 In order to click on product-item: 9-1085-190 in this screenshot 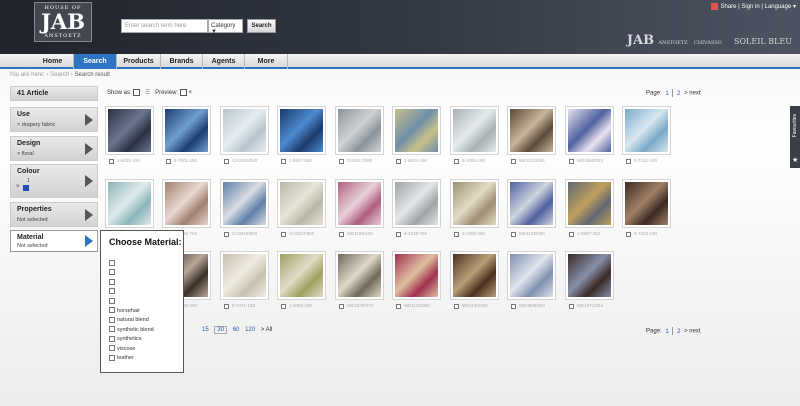, I will do `click(474, 135)`.